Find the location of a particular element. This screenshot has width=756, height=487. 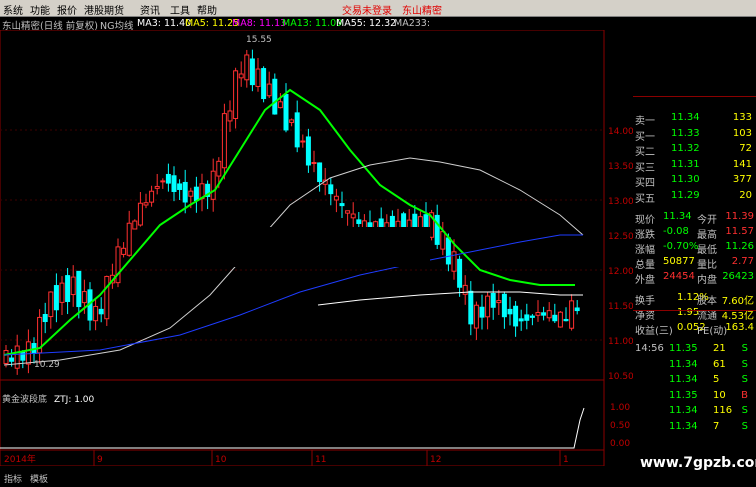

stat-label: 外盘 is located at coordinates (645, 280).